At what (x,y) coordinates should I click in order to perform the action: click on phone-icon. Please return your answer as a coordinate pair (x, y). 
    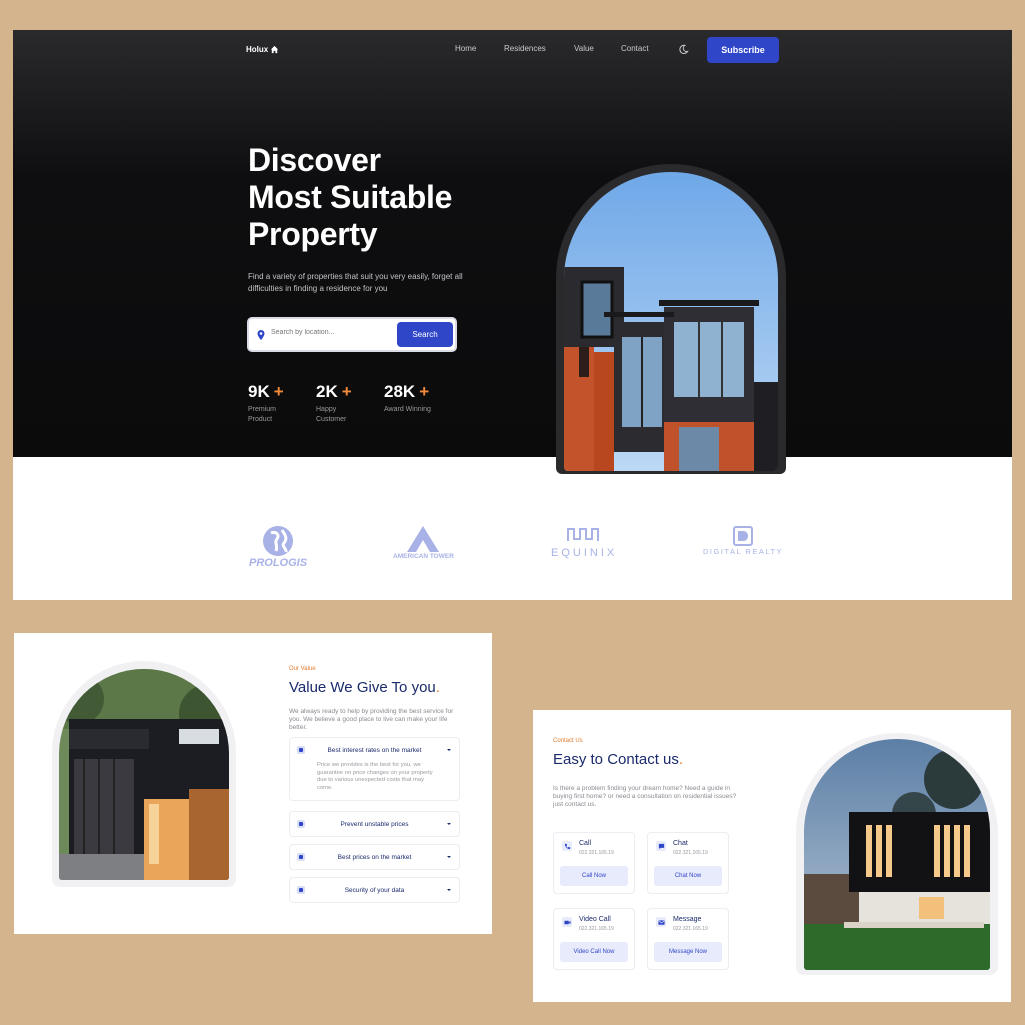
    Looking at the image, I should click on (567, 846).